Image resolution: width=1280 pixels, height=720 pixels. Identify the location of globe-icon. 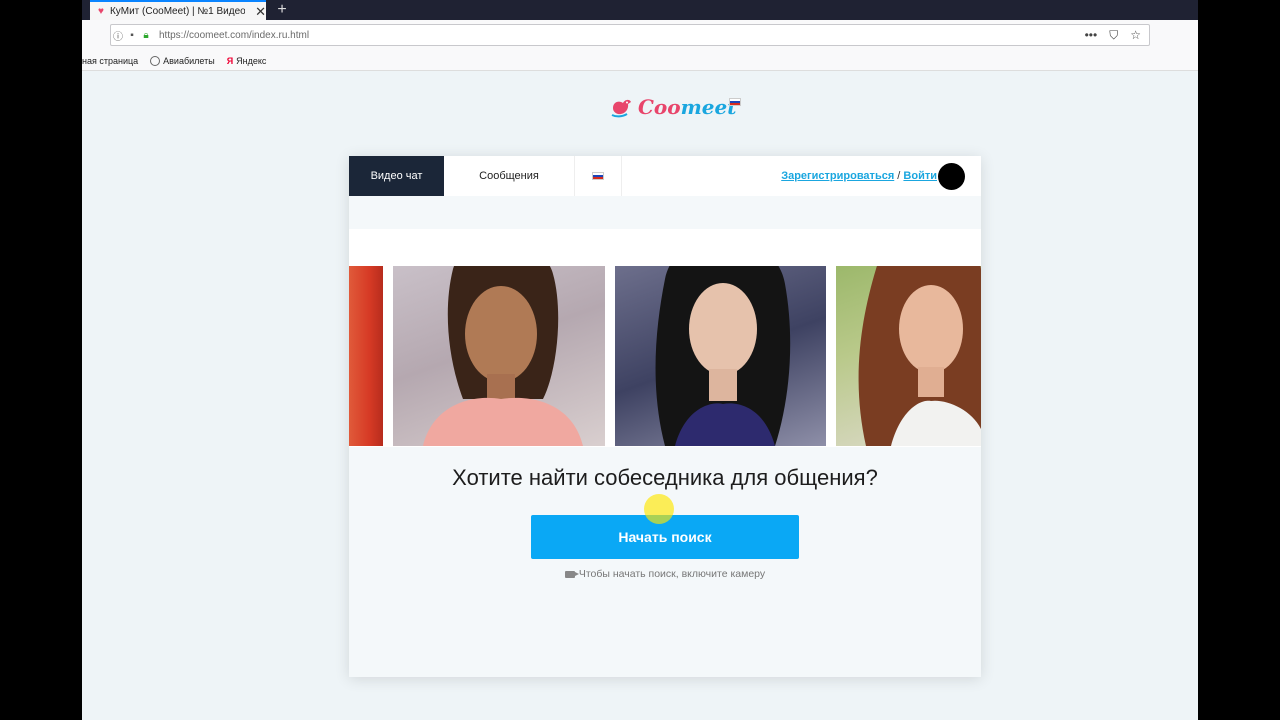
(155, 61).